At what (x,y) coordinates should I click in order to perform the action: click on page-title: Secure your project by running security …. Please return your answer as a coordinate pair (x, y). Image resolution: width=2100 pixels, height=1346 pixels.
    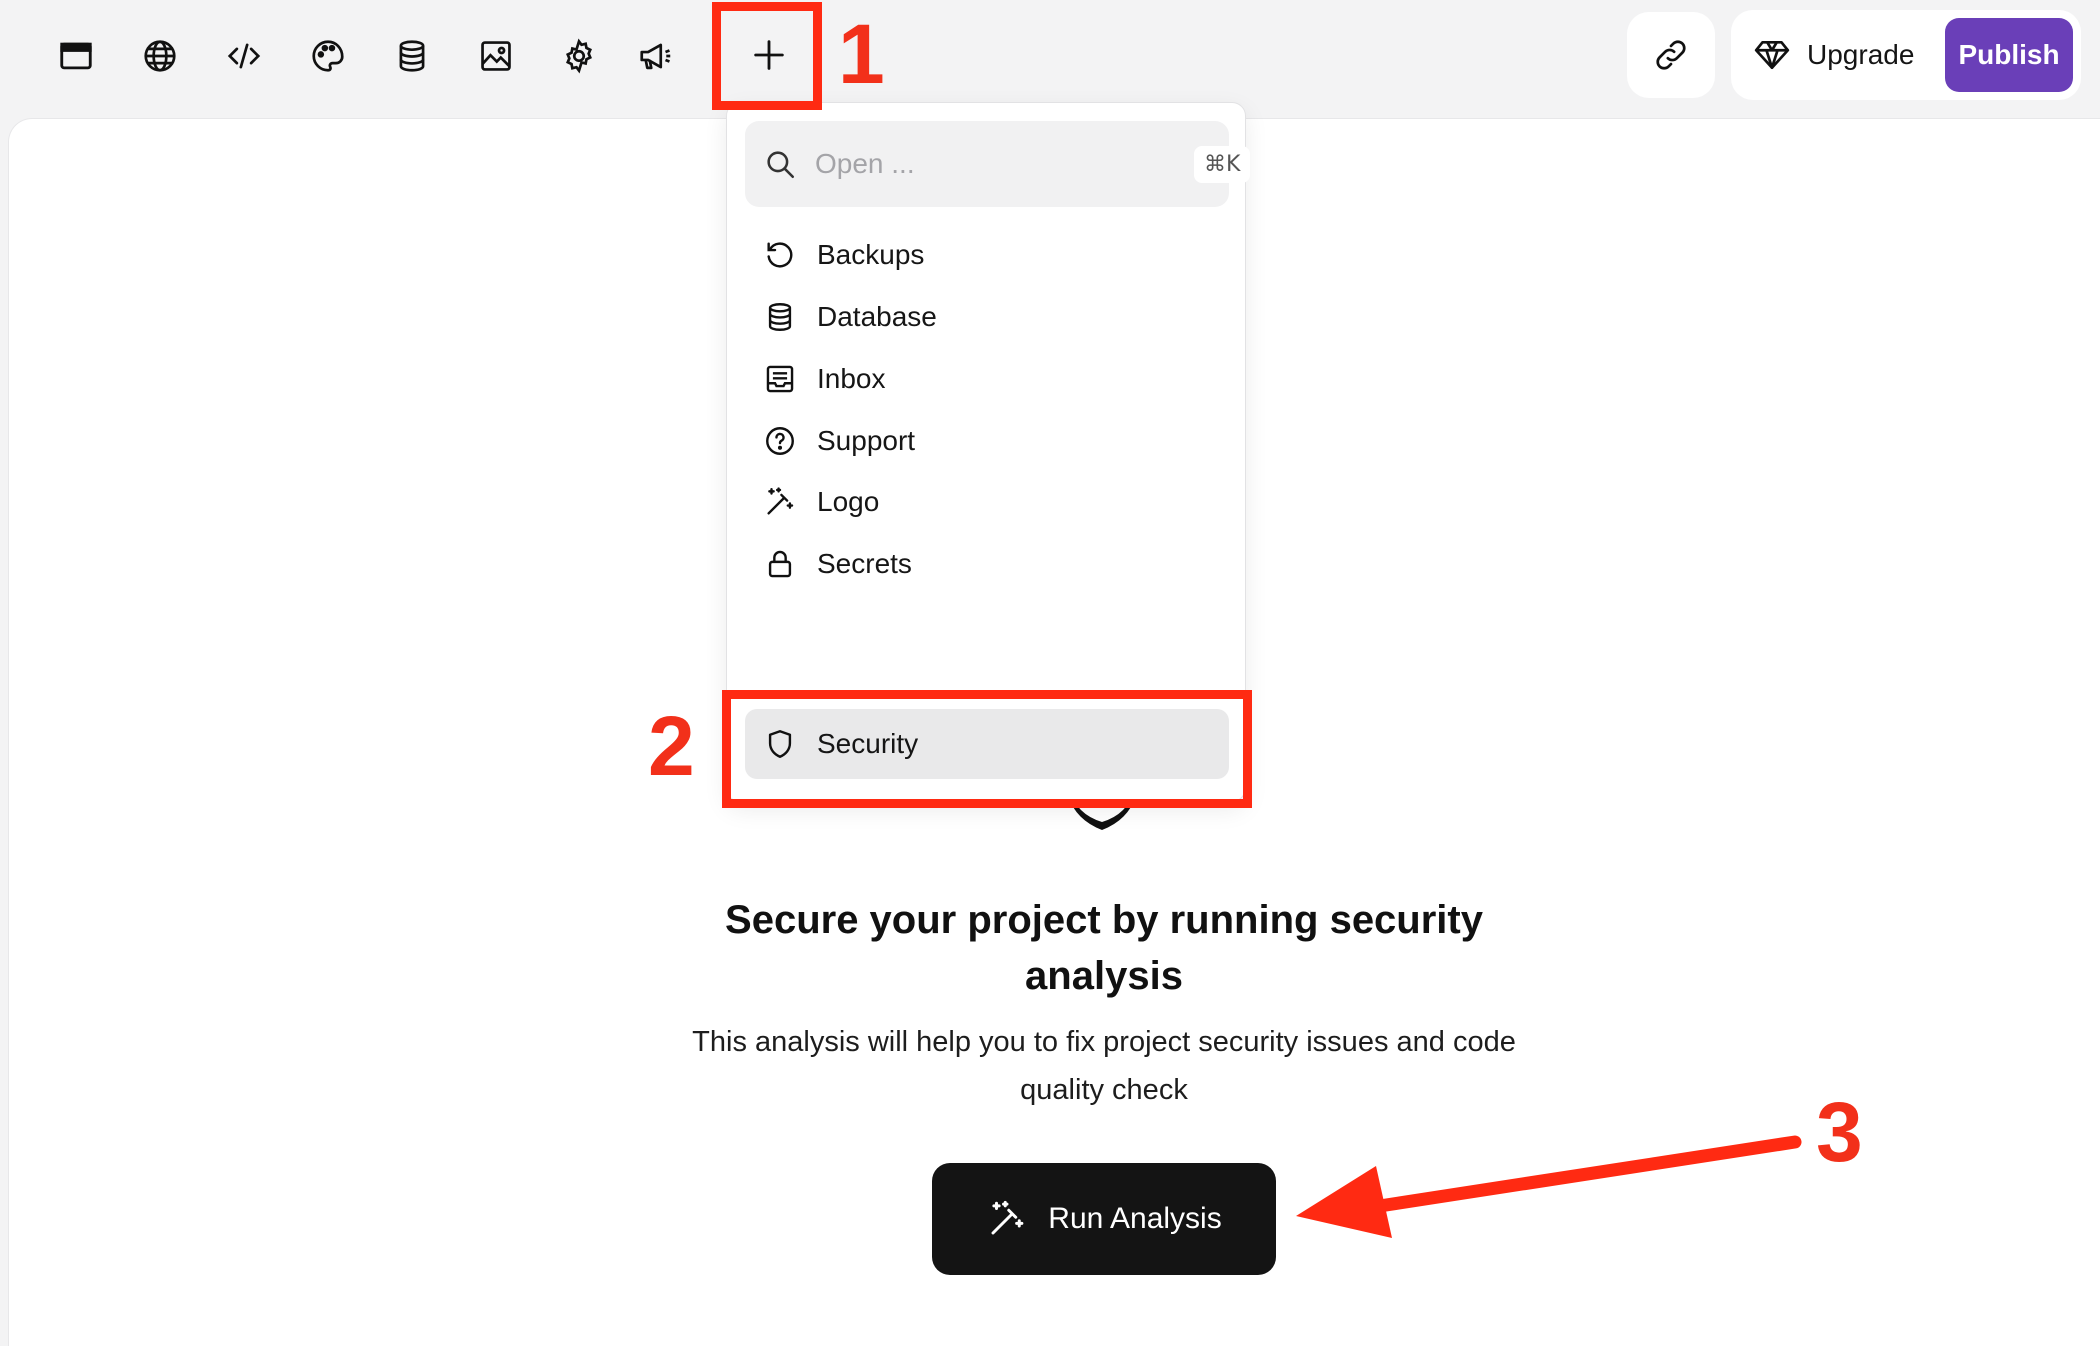
    Looking at the image, I should click on (1104, 948).